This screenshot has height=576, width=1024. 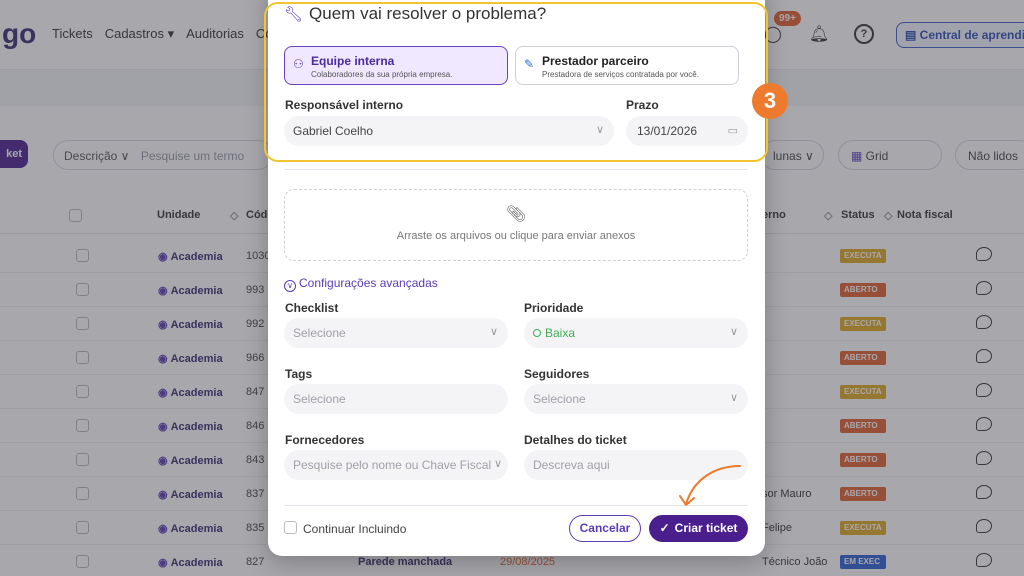 I want to click on ticket-details-label: Detalhes do ticket, so click(x=575, y=440).